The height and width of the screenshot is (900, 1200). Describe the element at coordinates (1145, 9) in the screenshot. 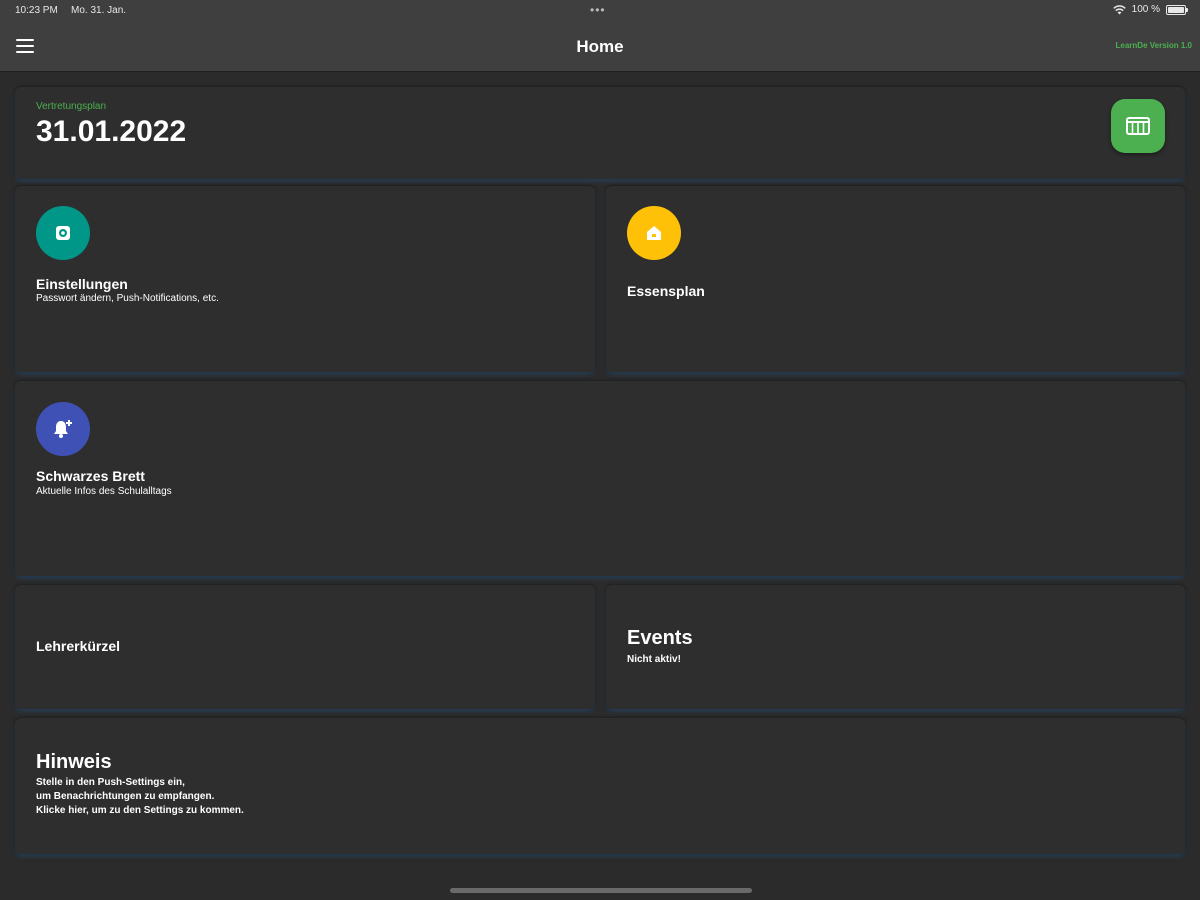

I see `battery-percent: 100 %` at that location.